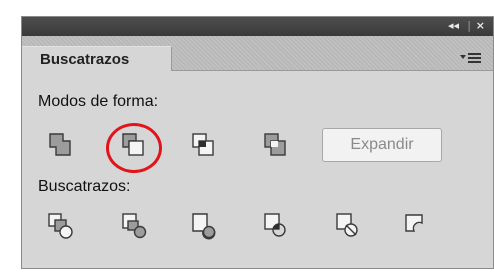  I want to click on tab-label: Buscatrazos, so click(85, 59).